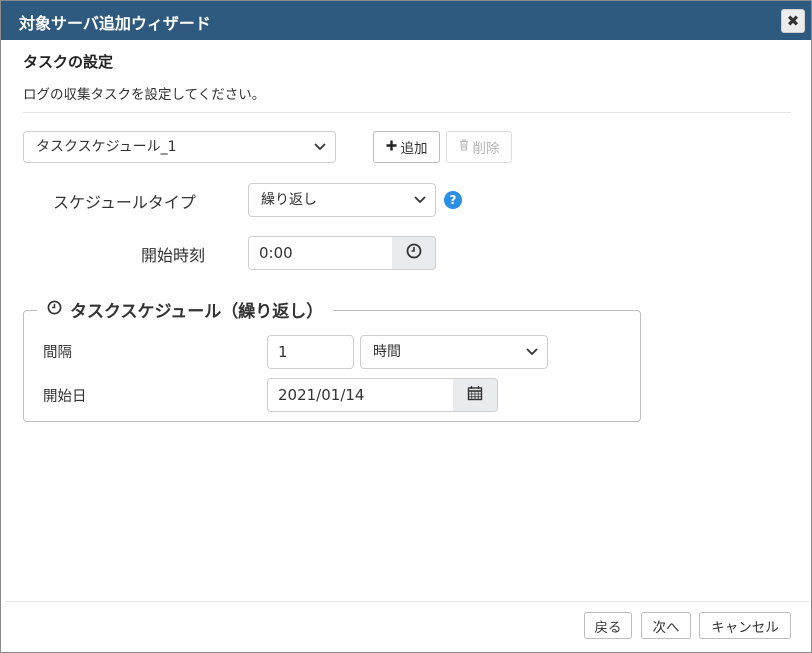 The image size is (812, 653). Describe the element at coordinates (464, 147) in the screenshot. I see `trash-icon` at that location.